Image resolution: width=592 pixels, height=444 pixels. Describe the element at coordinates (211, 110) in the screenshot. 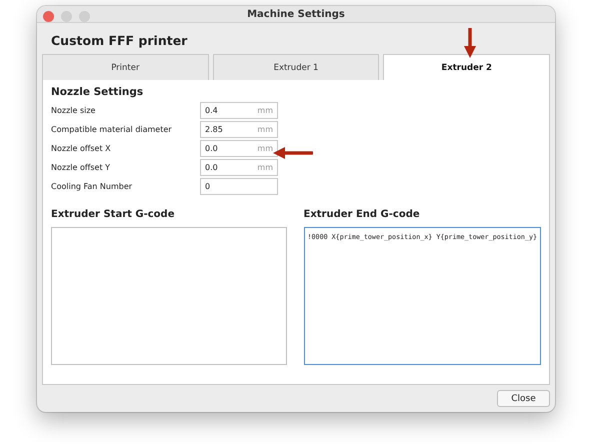

I see `field-value: 0.4` at that location.